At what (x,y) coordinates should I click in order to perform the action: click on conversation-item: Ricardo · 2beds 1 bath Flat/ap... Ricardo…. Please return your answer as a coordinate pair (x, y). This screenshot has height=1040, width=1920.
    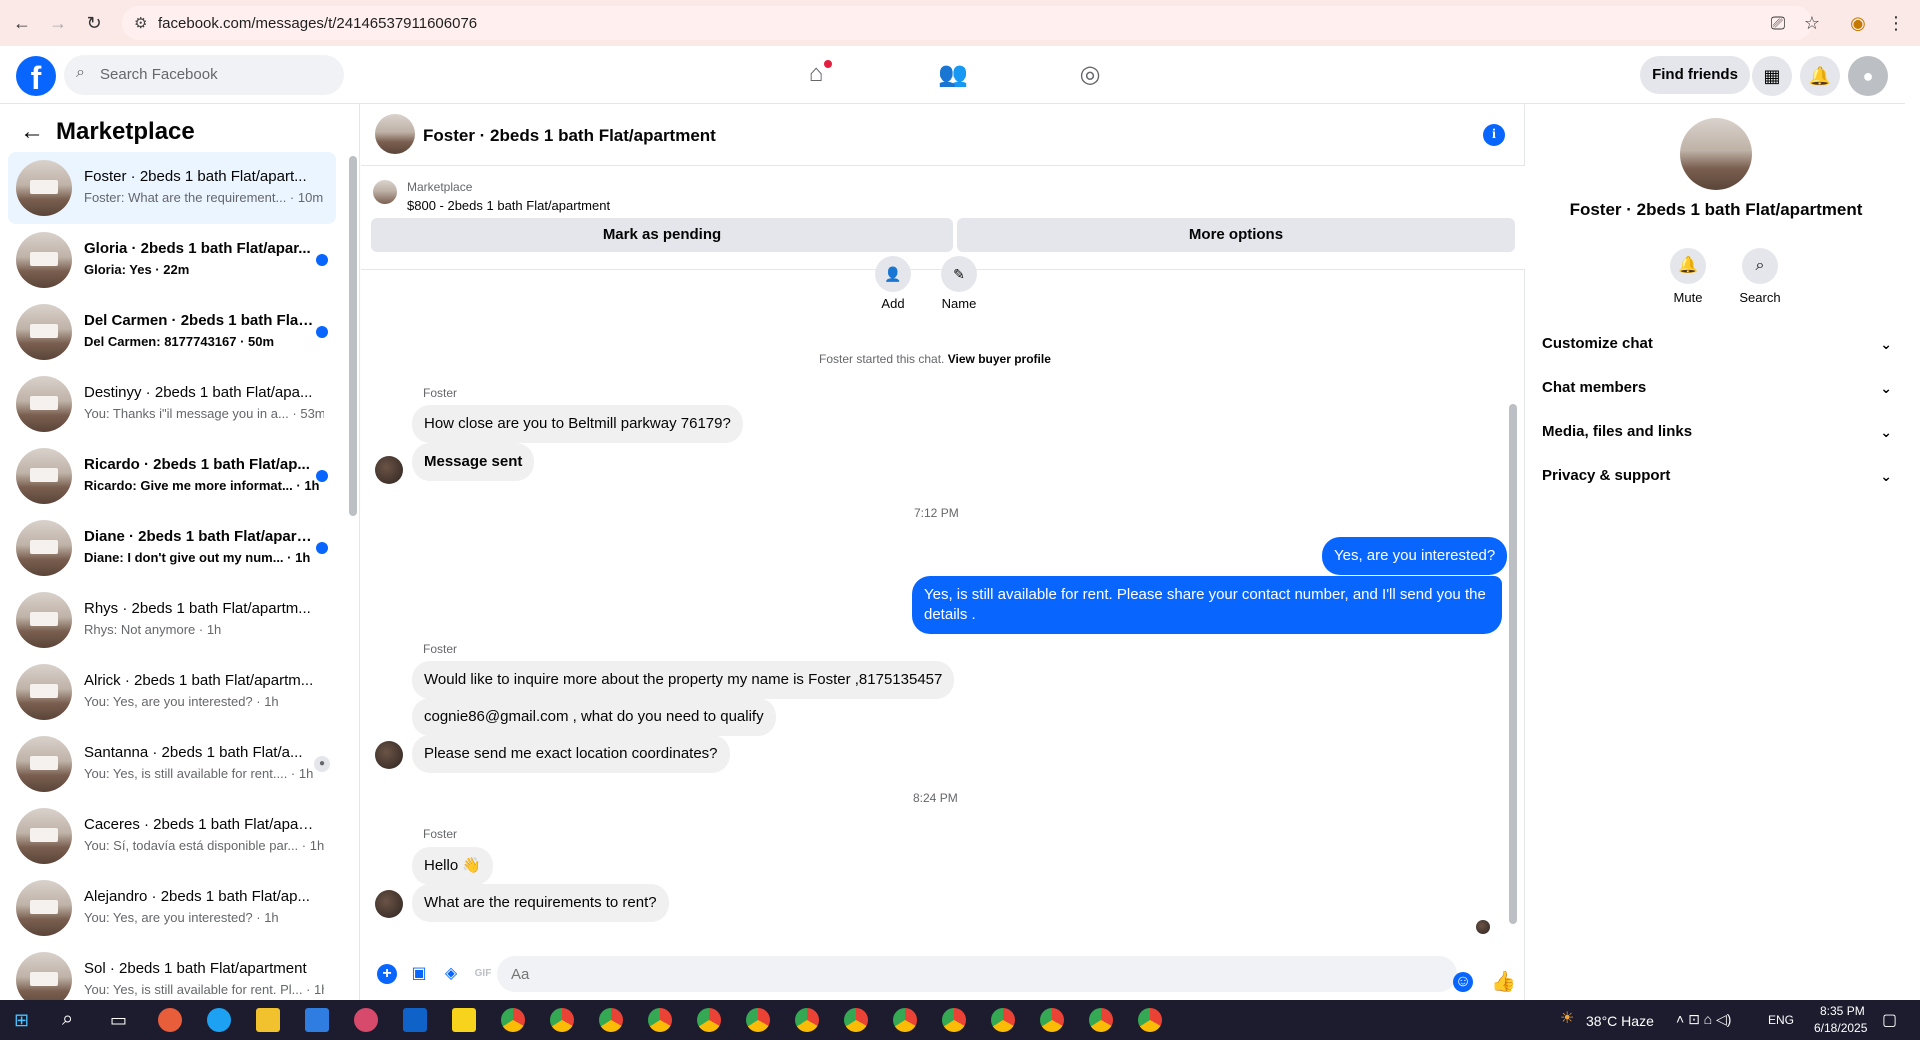
    Looking at the image, I should click on (172, 476).